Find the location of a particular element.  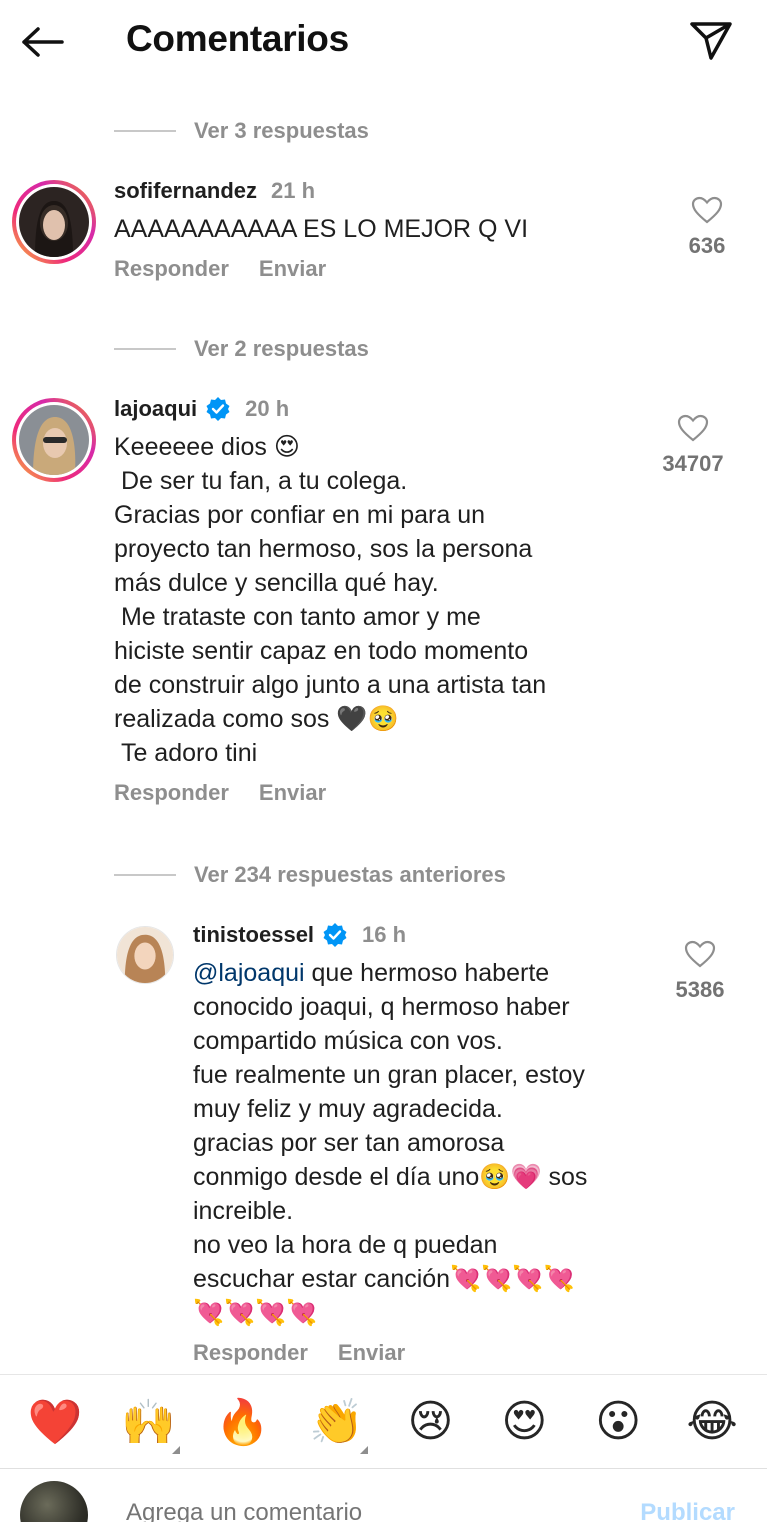

like-count: 34707 is located at coordinates (693, 463).